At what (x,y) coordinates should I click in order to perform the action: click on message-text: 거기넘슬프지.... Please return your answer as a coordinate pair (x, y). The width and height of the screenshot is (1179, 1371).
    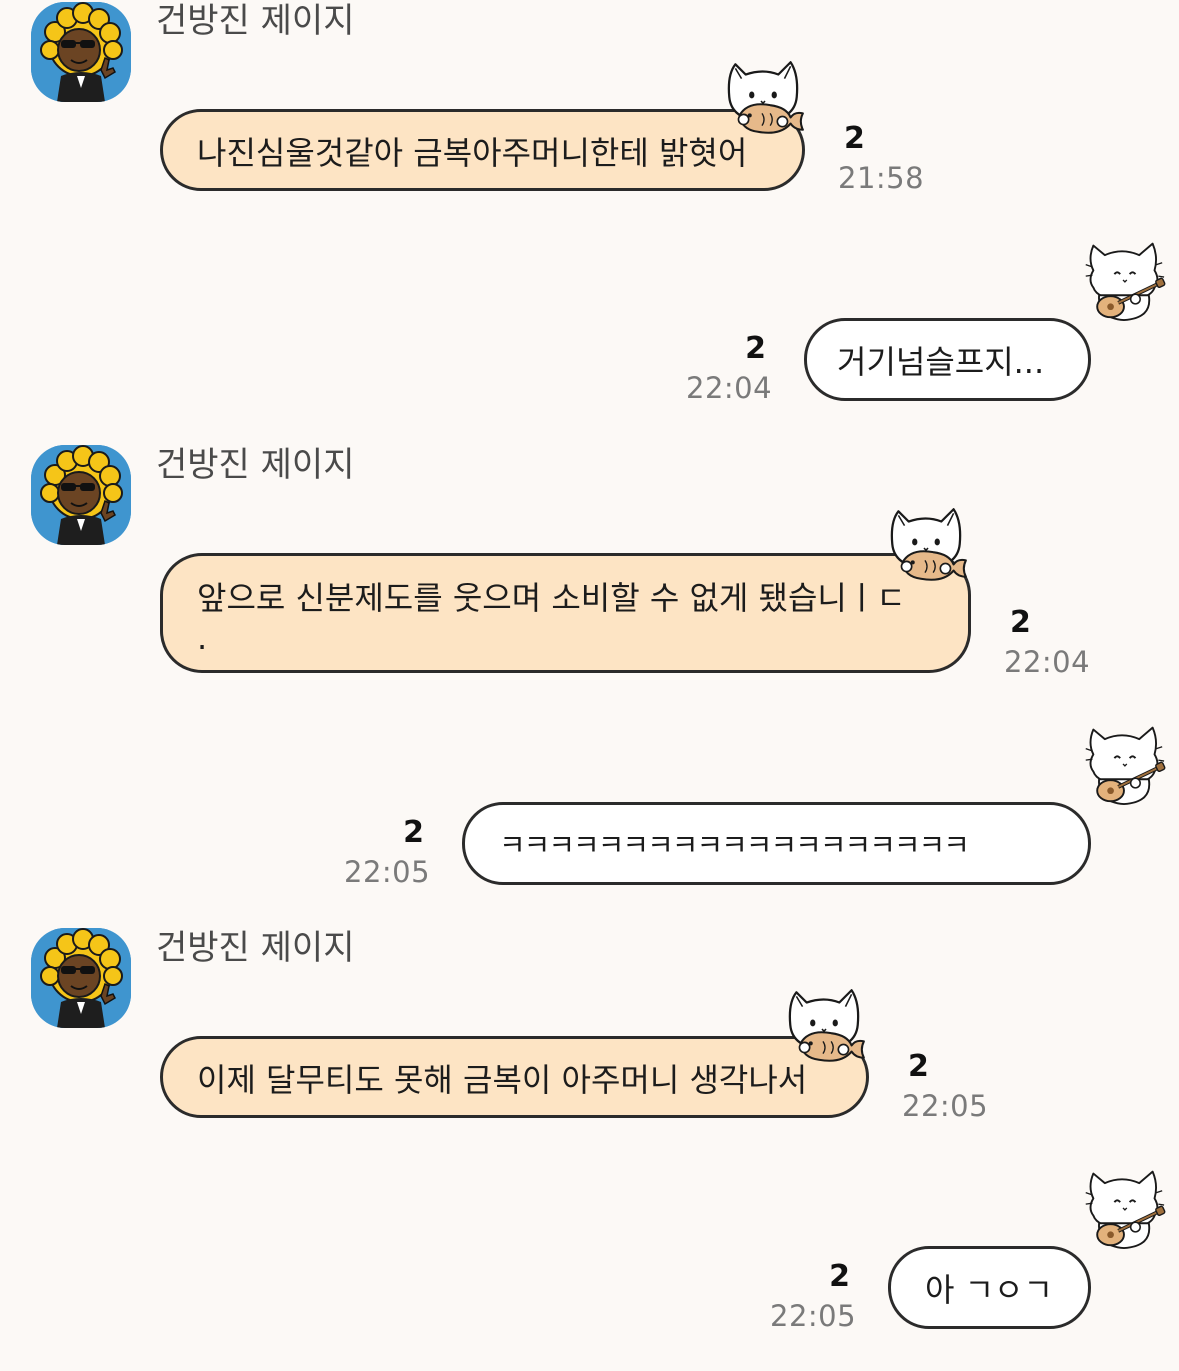
    Looking at the image, I should click on (941, 362).